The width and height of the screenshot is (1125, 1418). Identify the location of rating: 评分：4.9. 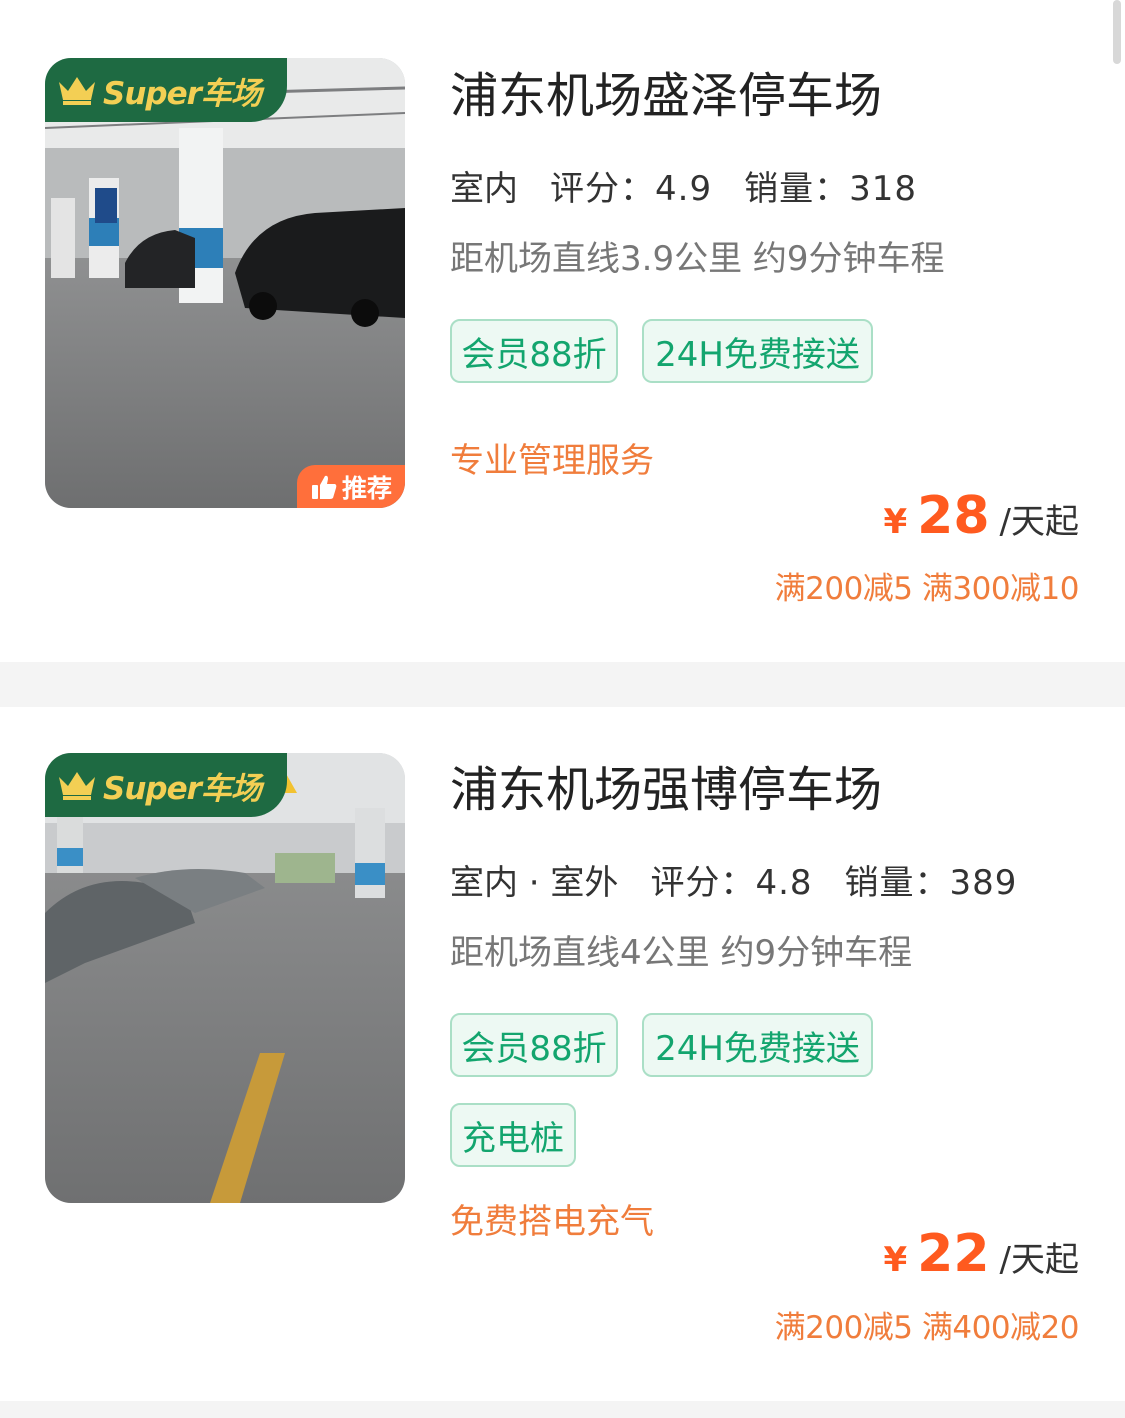
(631, 189).